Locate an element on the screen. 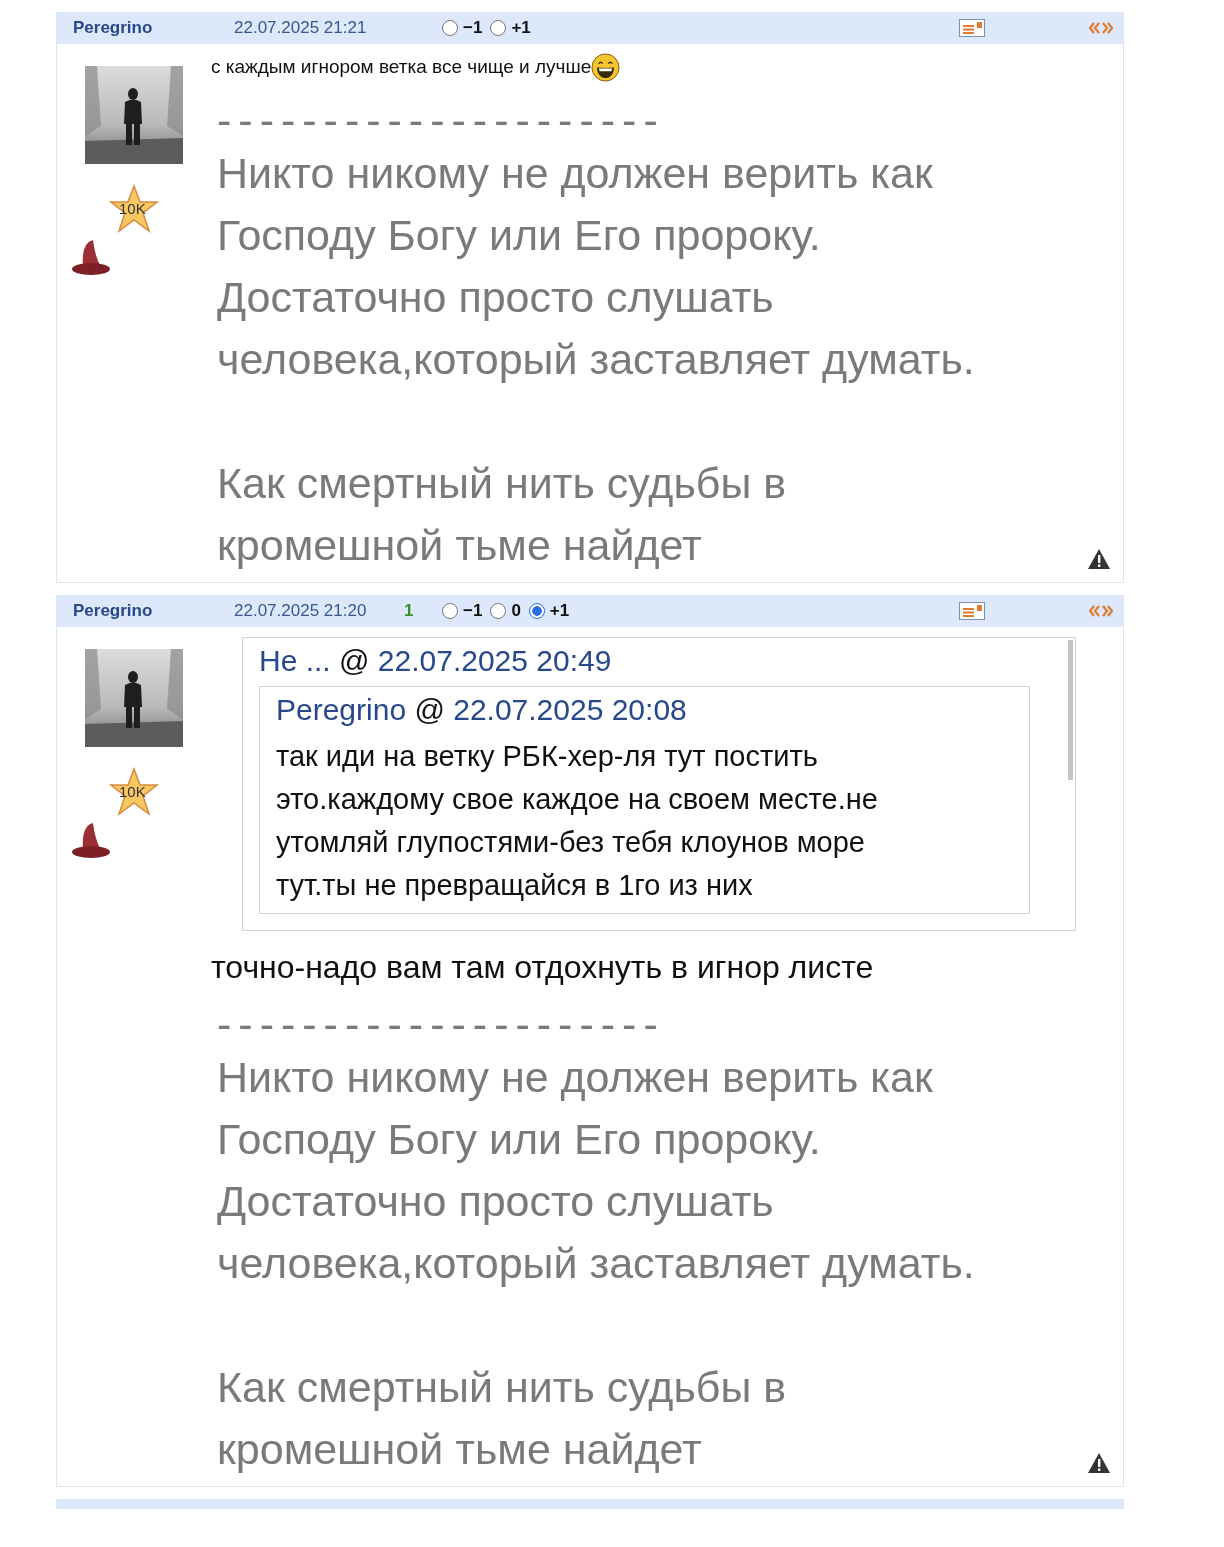 This screenshot has width=1224, height=1547. quote-header: Peregrino @ 22.07.2025 20:08 is located at coordinates (482, 710).